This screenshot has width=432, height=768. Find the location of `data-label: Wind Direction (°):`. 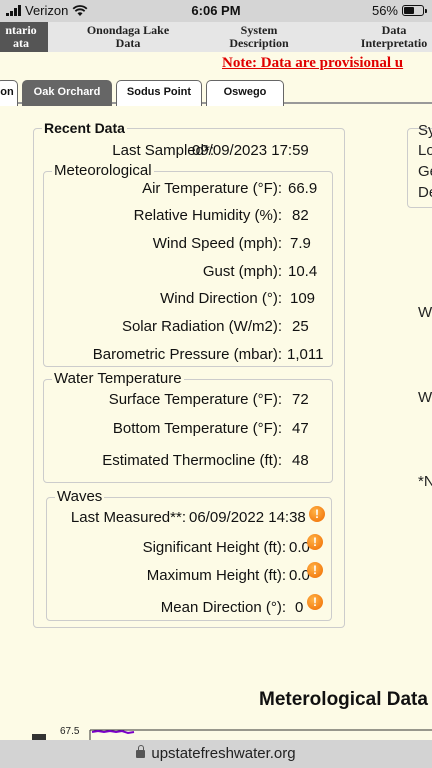

data-label: Wind Direction (°): is located at coordinates (221, 298).